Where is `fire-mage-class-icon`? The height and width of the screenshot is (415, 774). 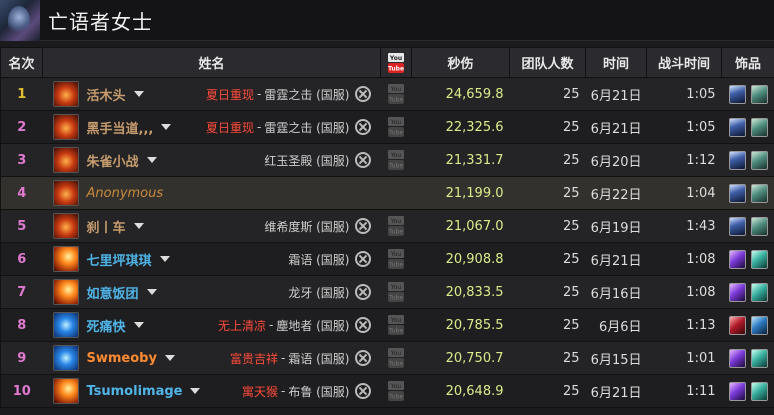 fire-mage-class-icon is located at coordinates (65, 259).